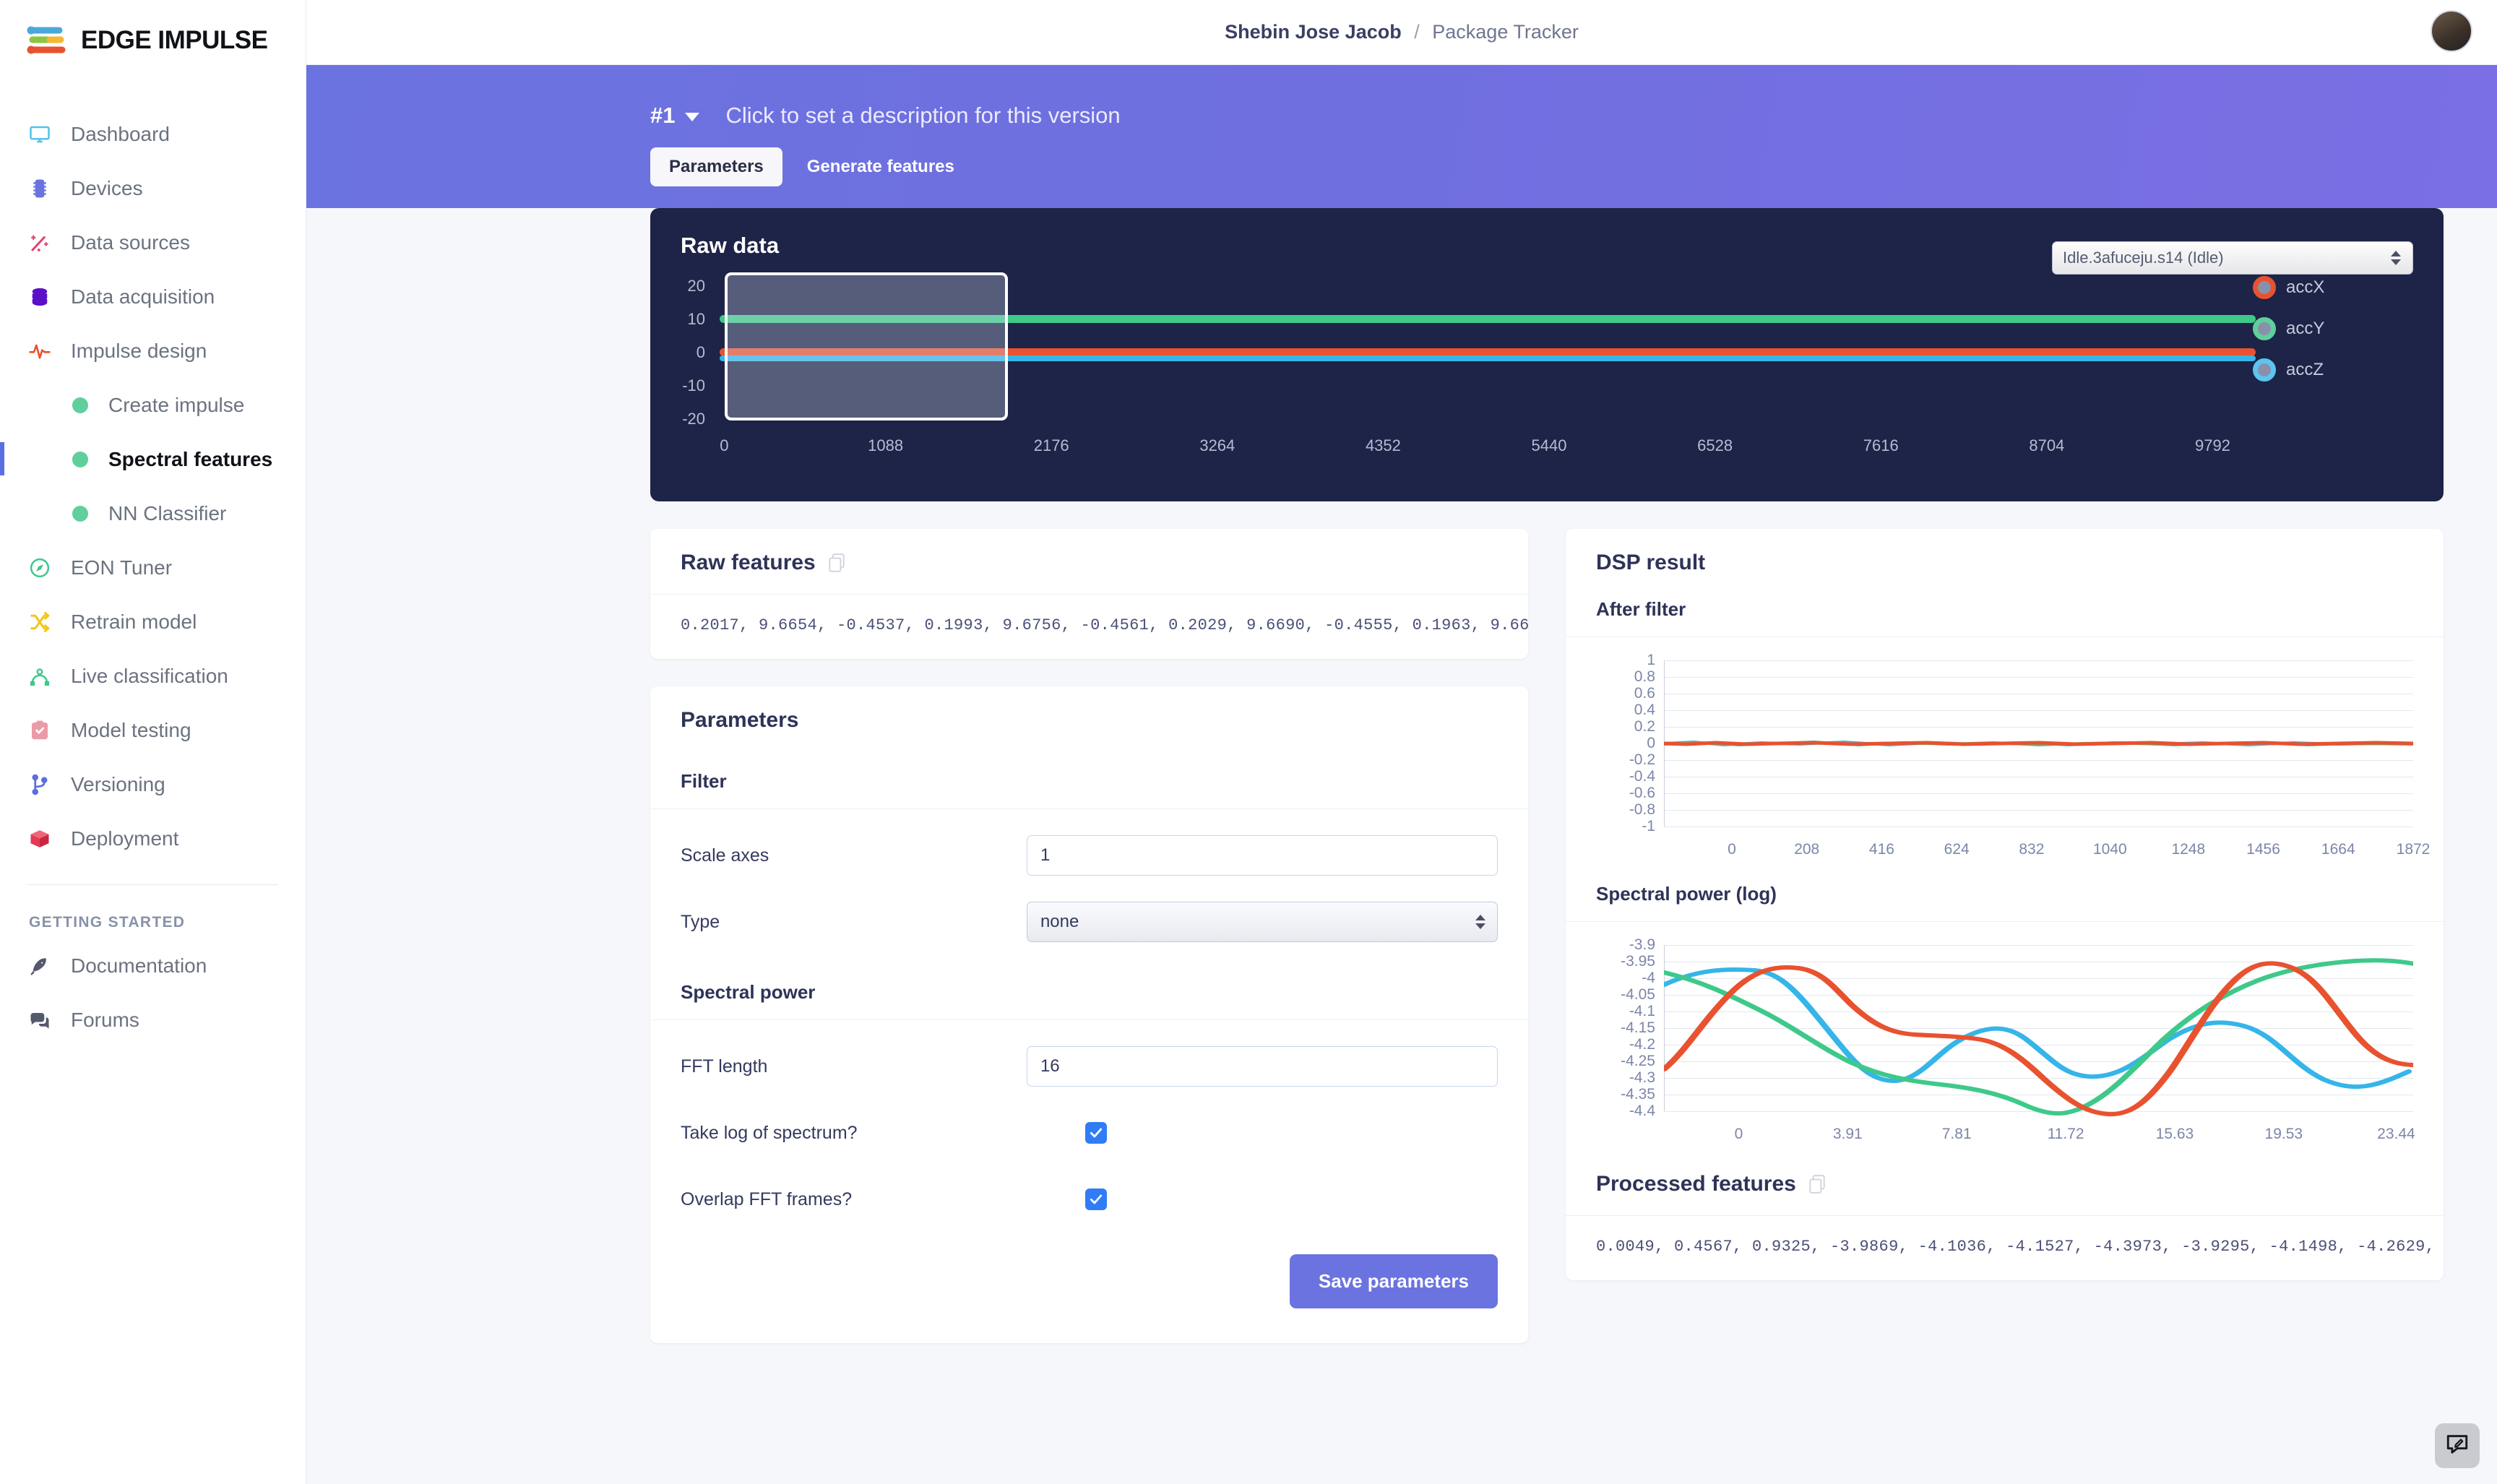 The height and width of the screenshot is (1484, 2497). Describe the element at coordinates (1393, 1281) in the screenshot. I see `save-parameters-button: Save parameters` at that location.